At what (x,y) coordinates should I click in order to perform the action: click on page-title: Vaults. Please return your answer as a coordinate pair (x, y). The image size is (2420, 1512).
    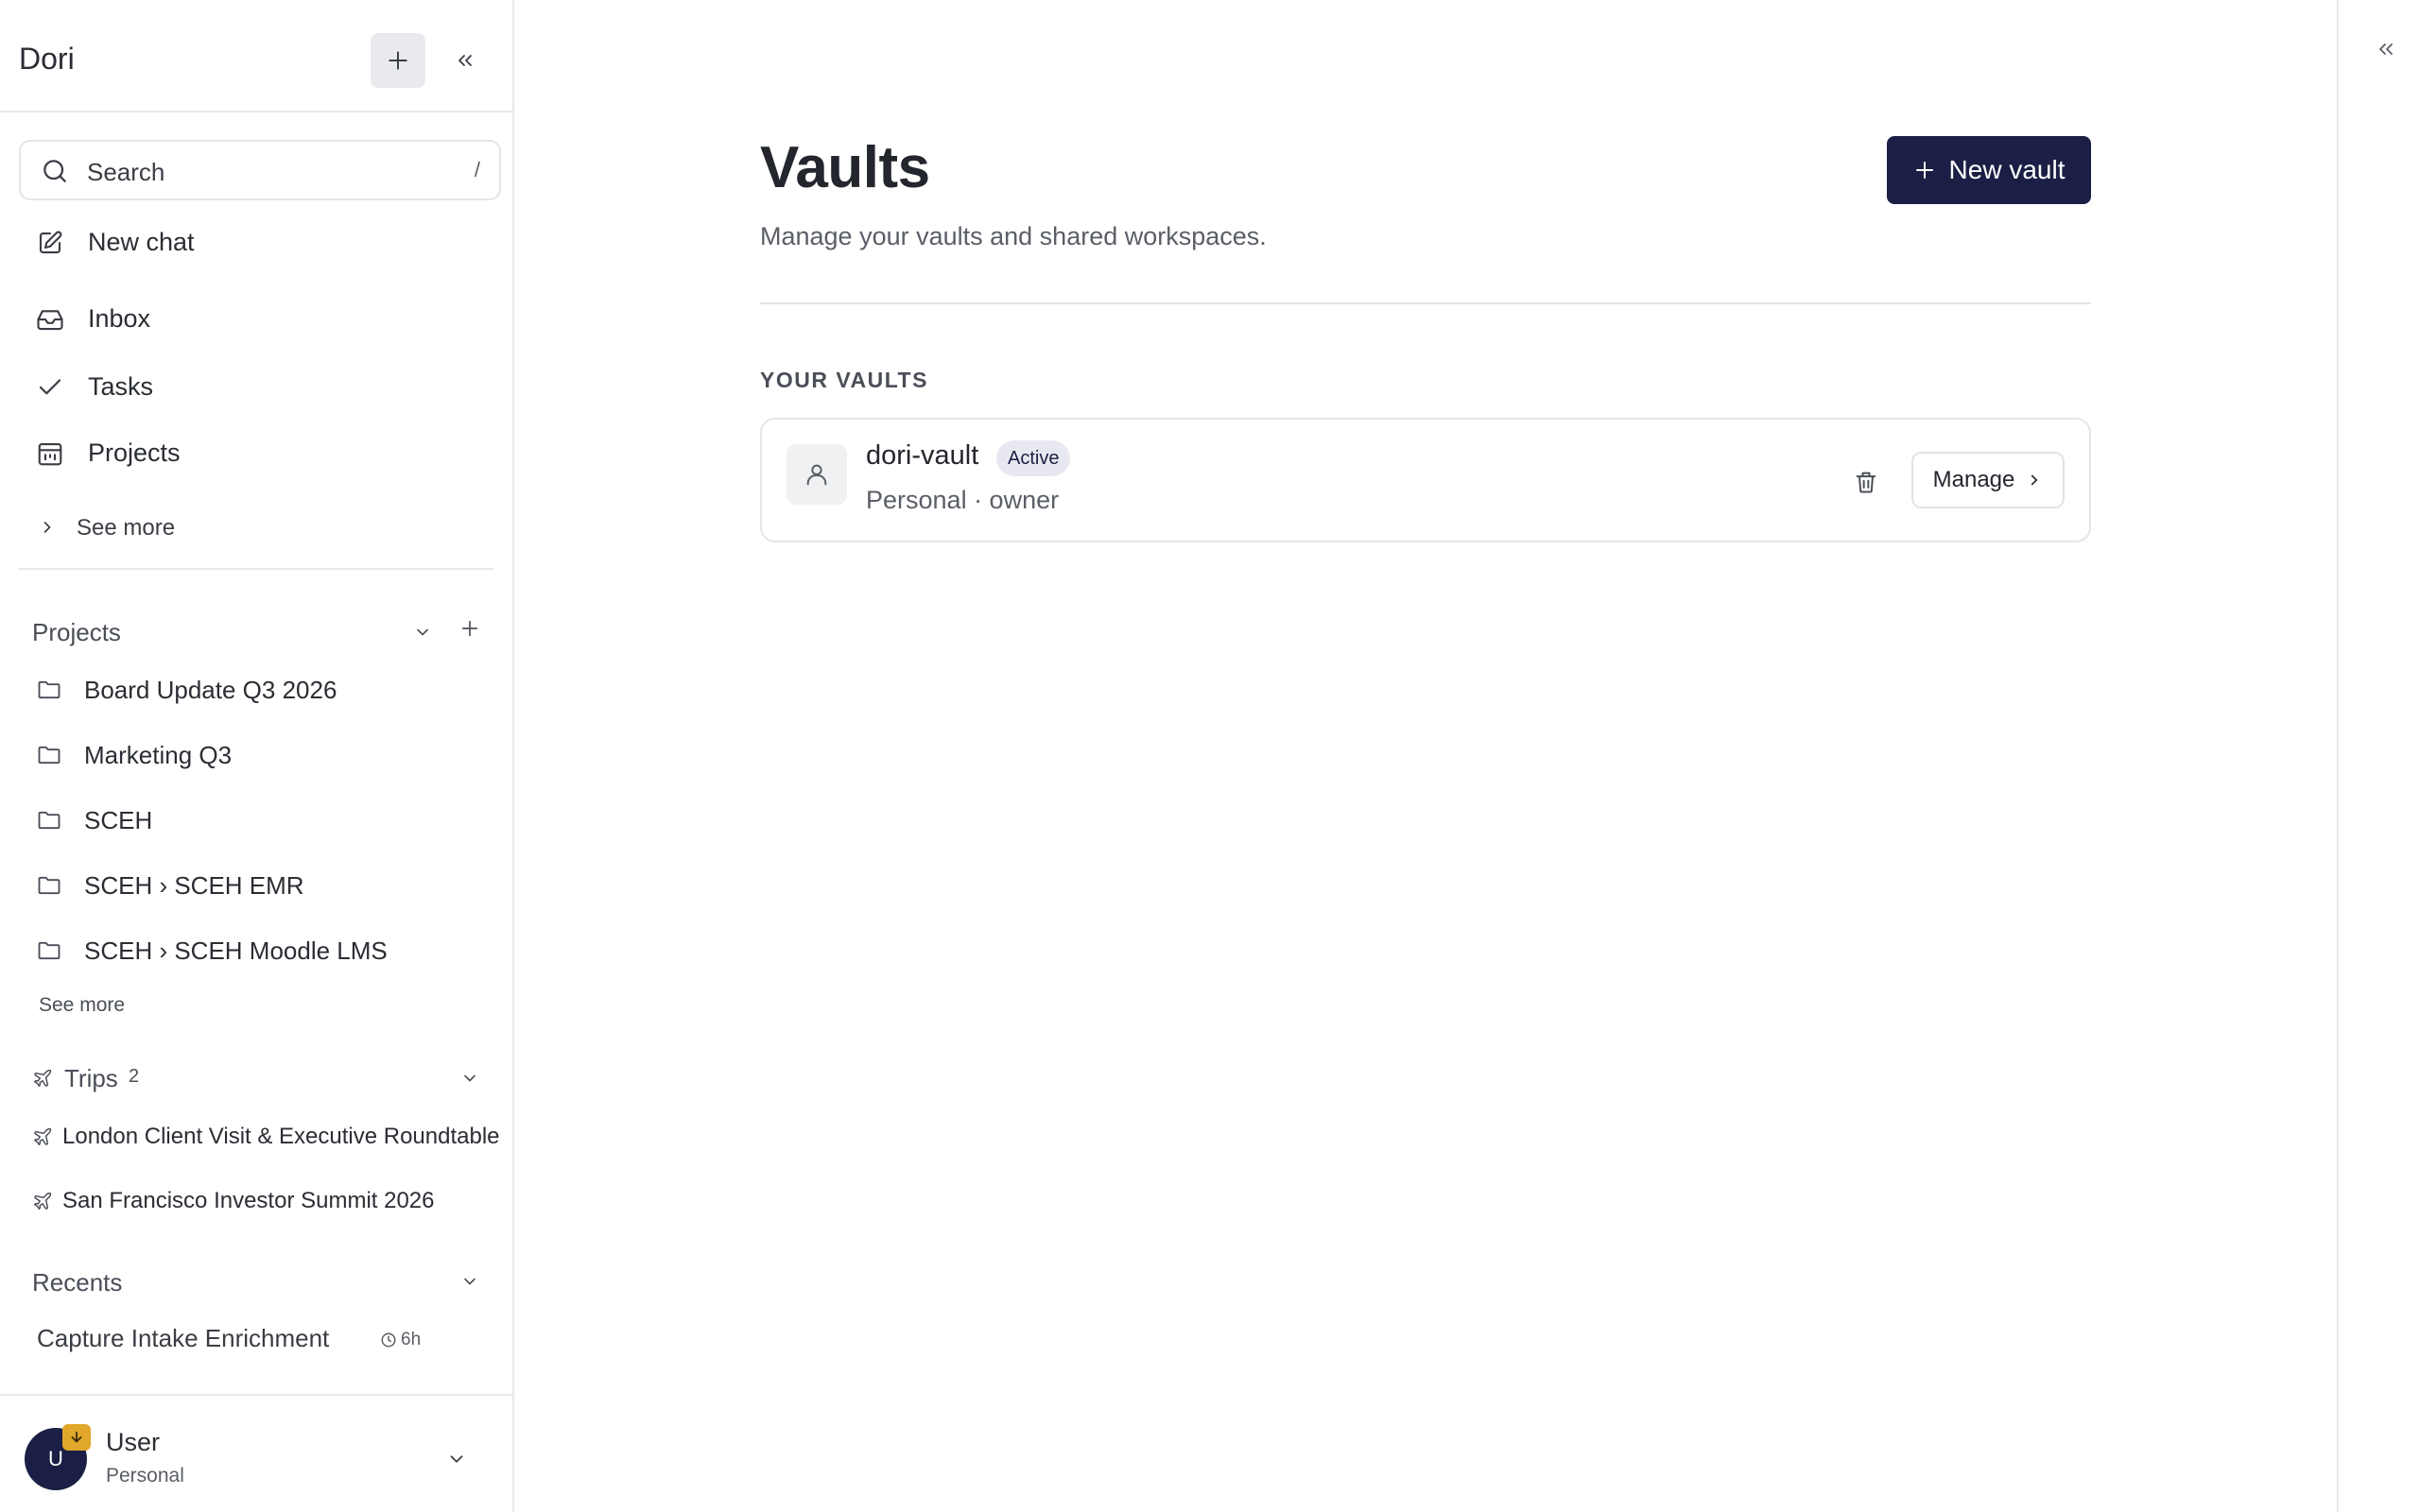
    Looking at the image, I should click on (845, 167).